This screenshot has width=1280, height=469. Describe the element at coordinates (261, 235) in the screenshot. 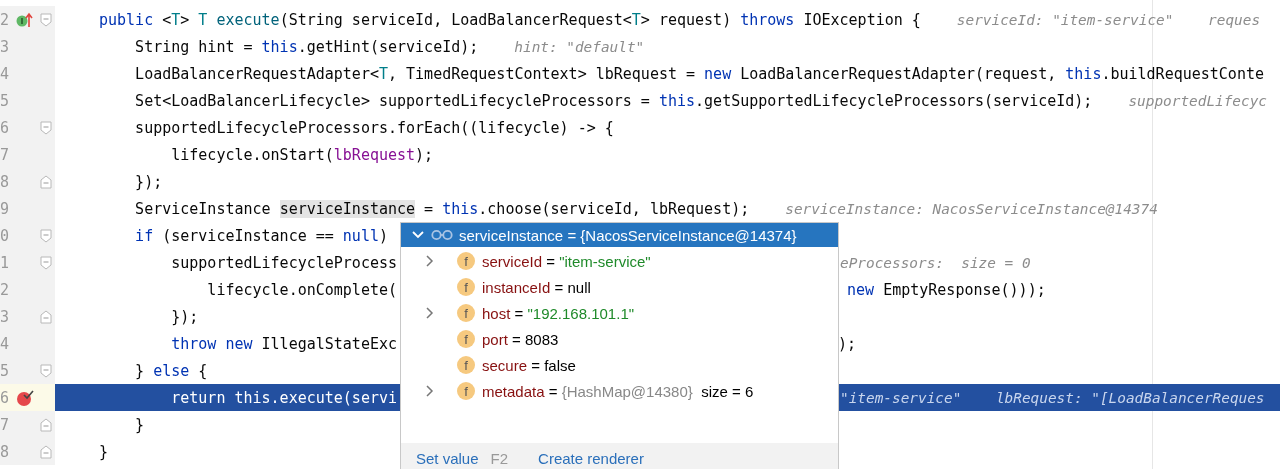

I see `code-line: if (serviceInstance == null)` at that location.